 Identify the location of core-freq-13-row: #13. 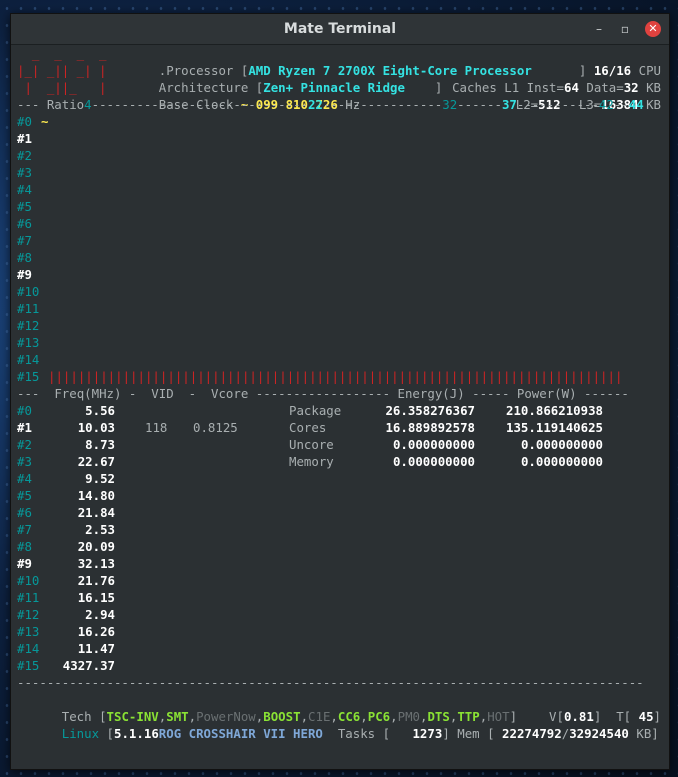
(28, 631).